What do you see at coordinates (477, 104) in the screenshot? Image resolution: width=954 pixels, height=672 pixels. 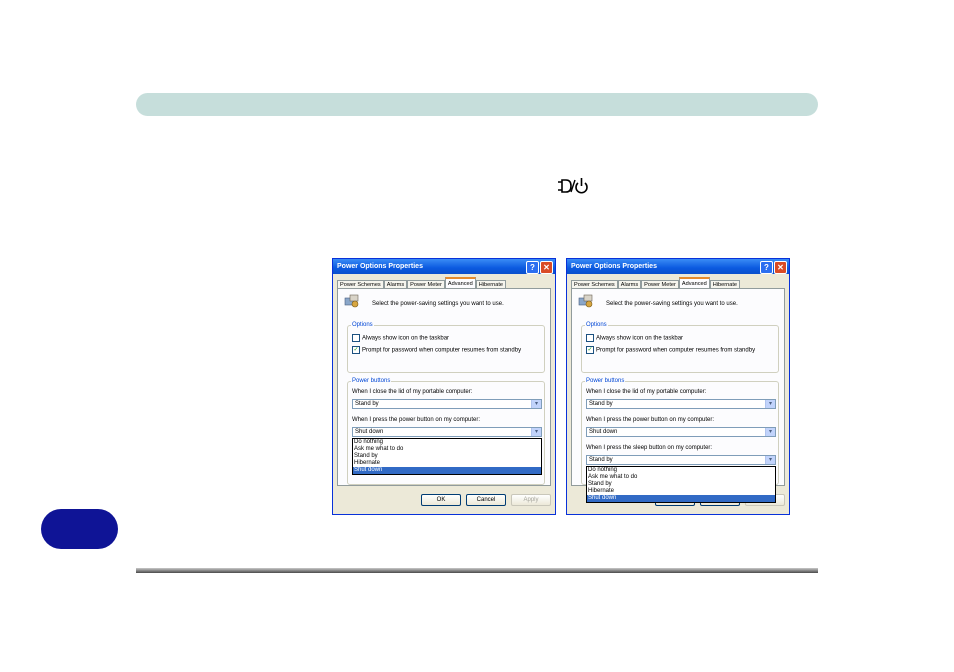 I see `header-bar` at bounding box center [477, 104].